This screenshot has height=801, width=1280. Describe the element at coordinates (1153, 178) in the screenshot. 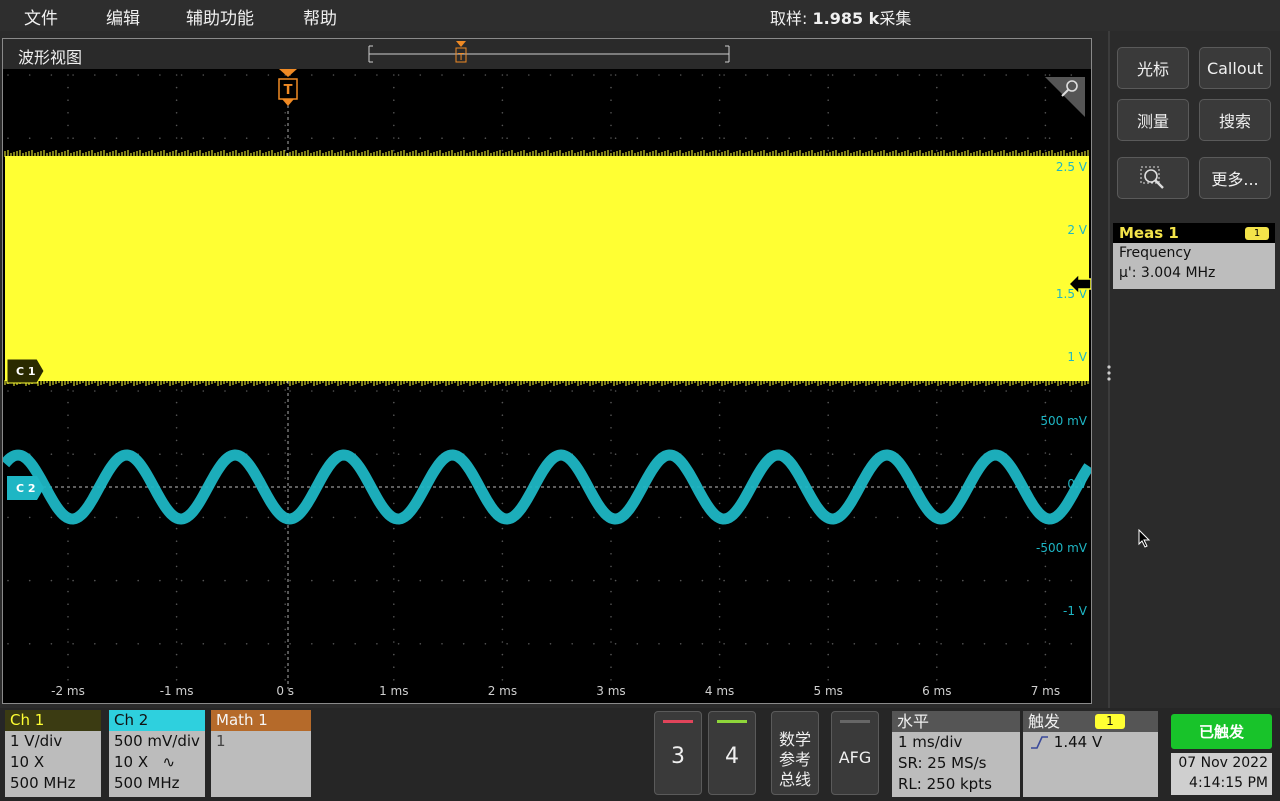

I see `zoom-button` at that location.